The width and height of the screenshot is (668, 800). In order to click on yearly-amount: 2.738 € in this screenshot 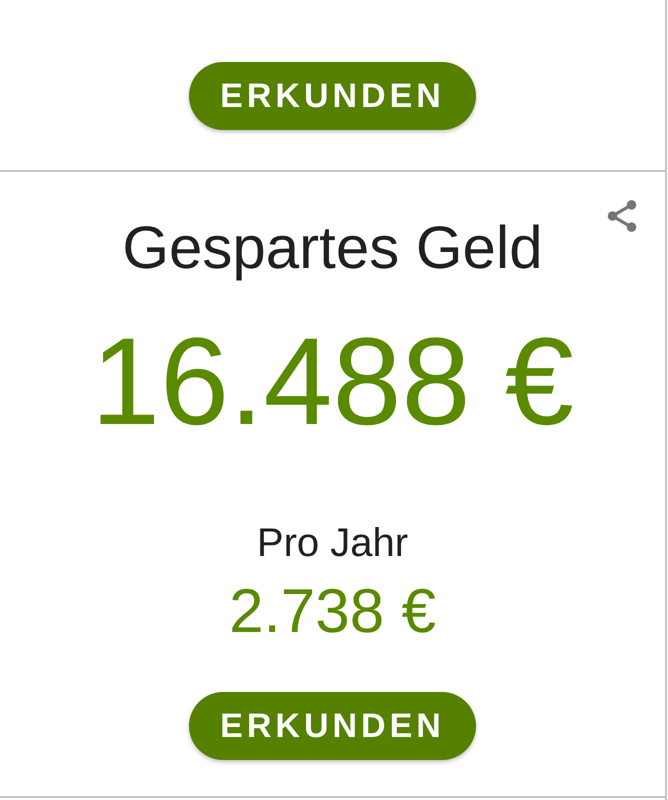, I will do `click(332, 612)`.